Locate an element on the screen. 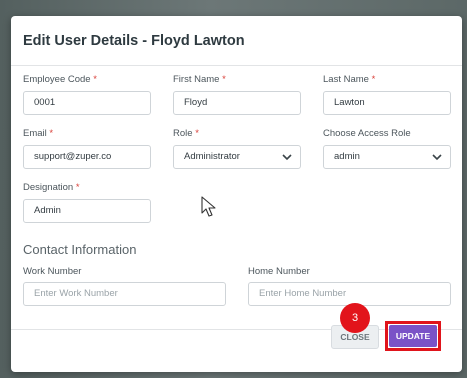 The height and width of the screenshot is (378, 467). employee-code-input: 0001 is located at coordinates (87, 103).